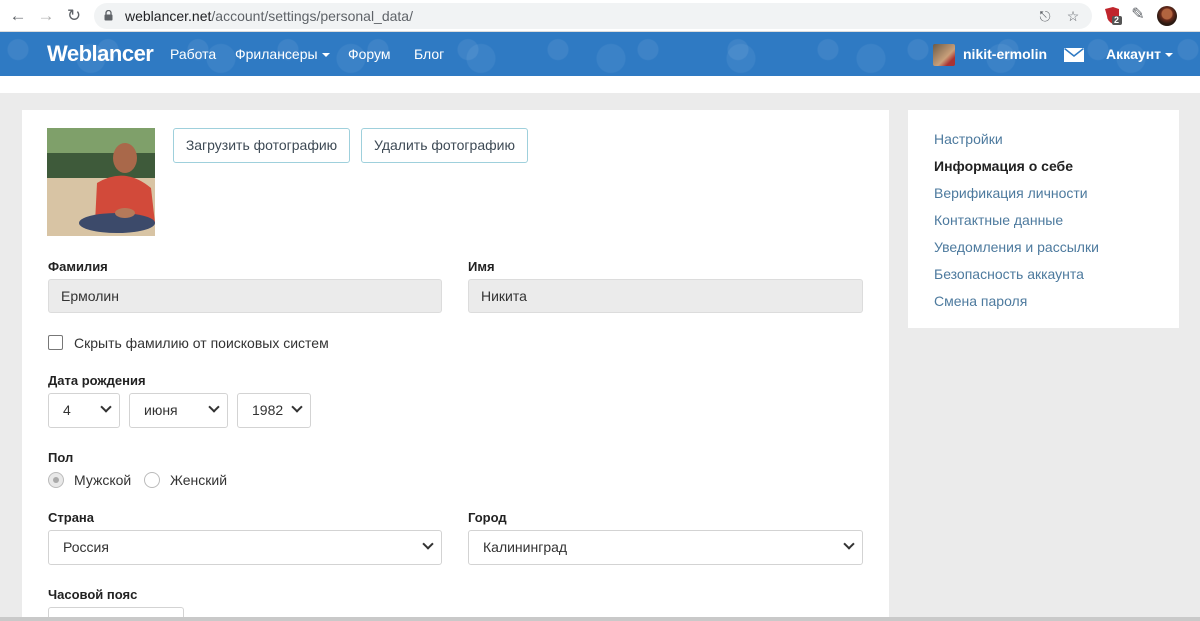 This screenshot has height=621, width=1200. I want to click on nav-freelancers: Фрилансеры, so click(282, 54).